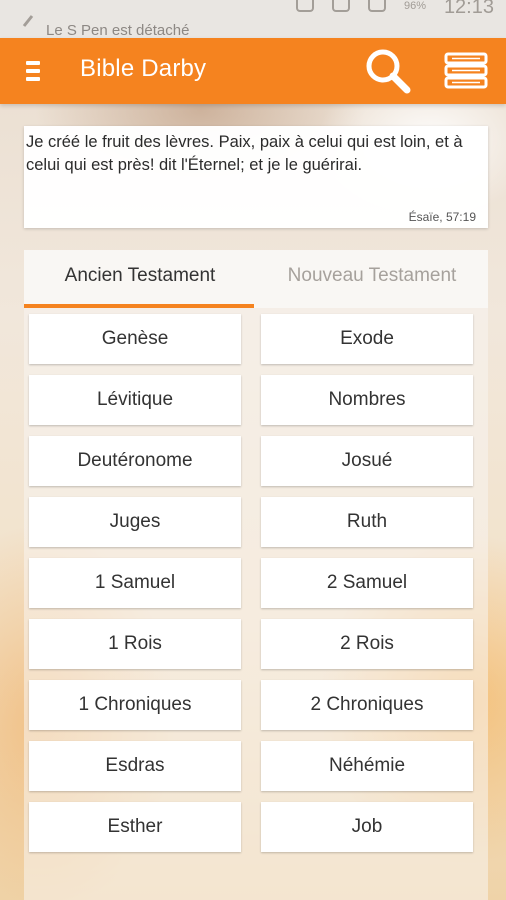 This screenshot has height=900, width=506. What do you see at coordinates (253, 19) in the screenshot?
I see `status-bar: Le S Pen est détaché 96% 12:13` at bounding box center [253, 19].